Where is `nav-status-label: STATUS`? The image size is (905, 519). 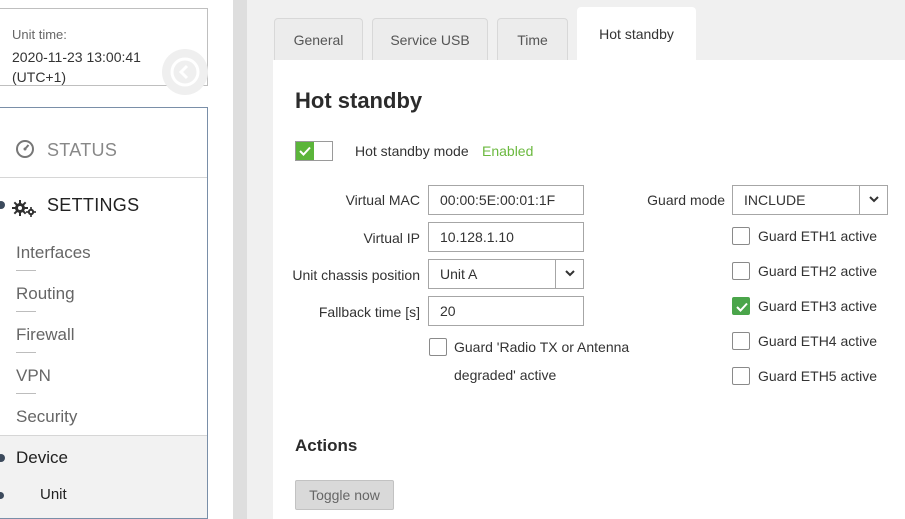
nav-status-label: STATUS is located at coordinates (82, 150).